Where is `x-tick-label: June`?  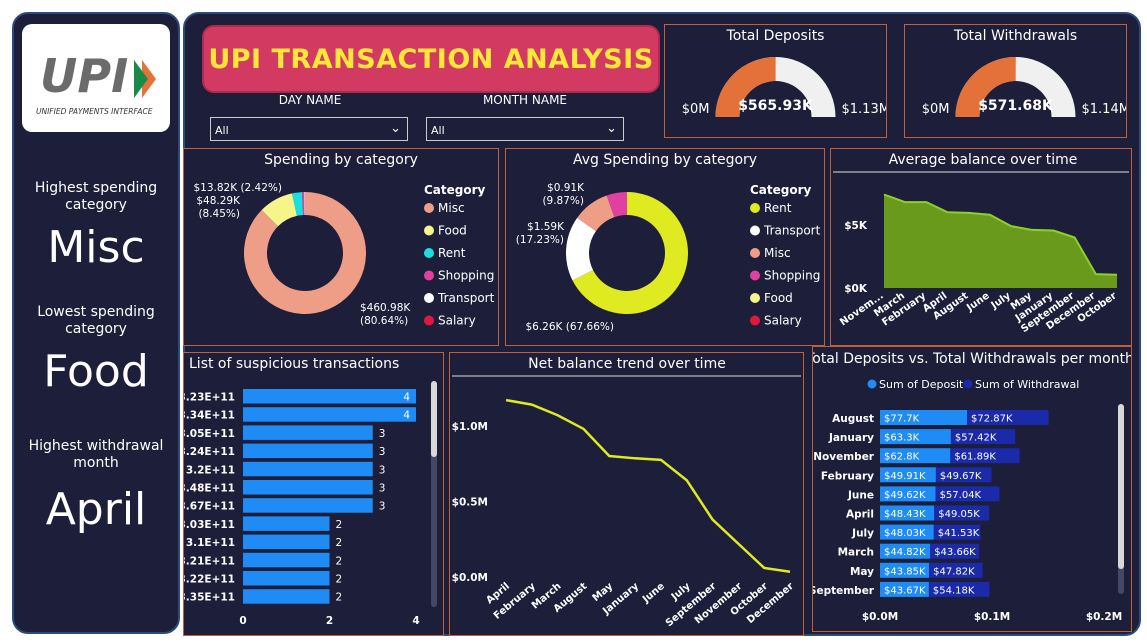 x-tick-label: June is located at coordinates (653, 593).